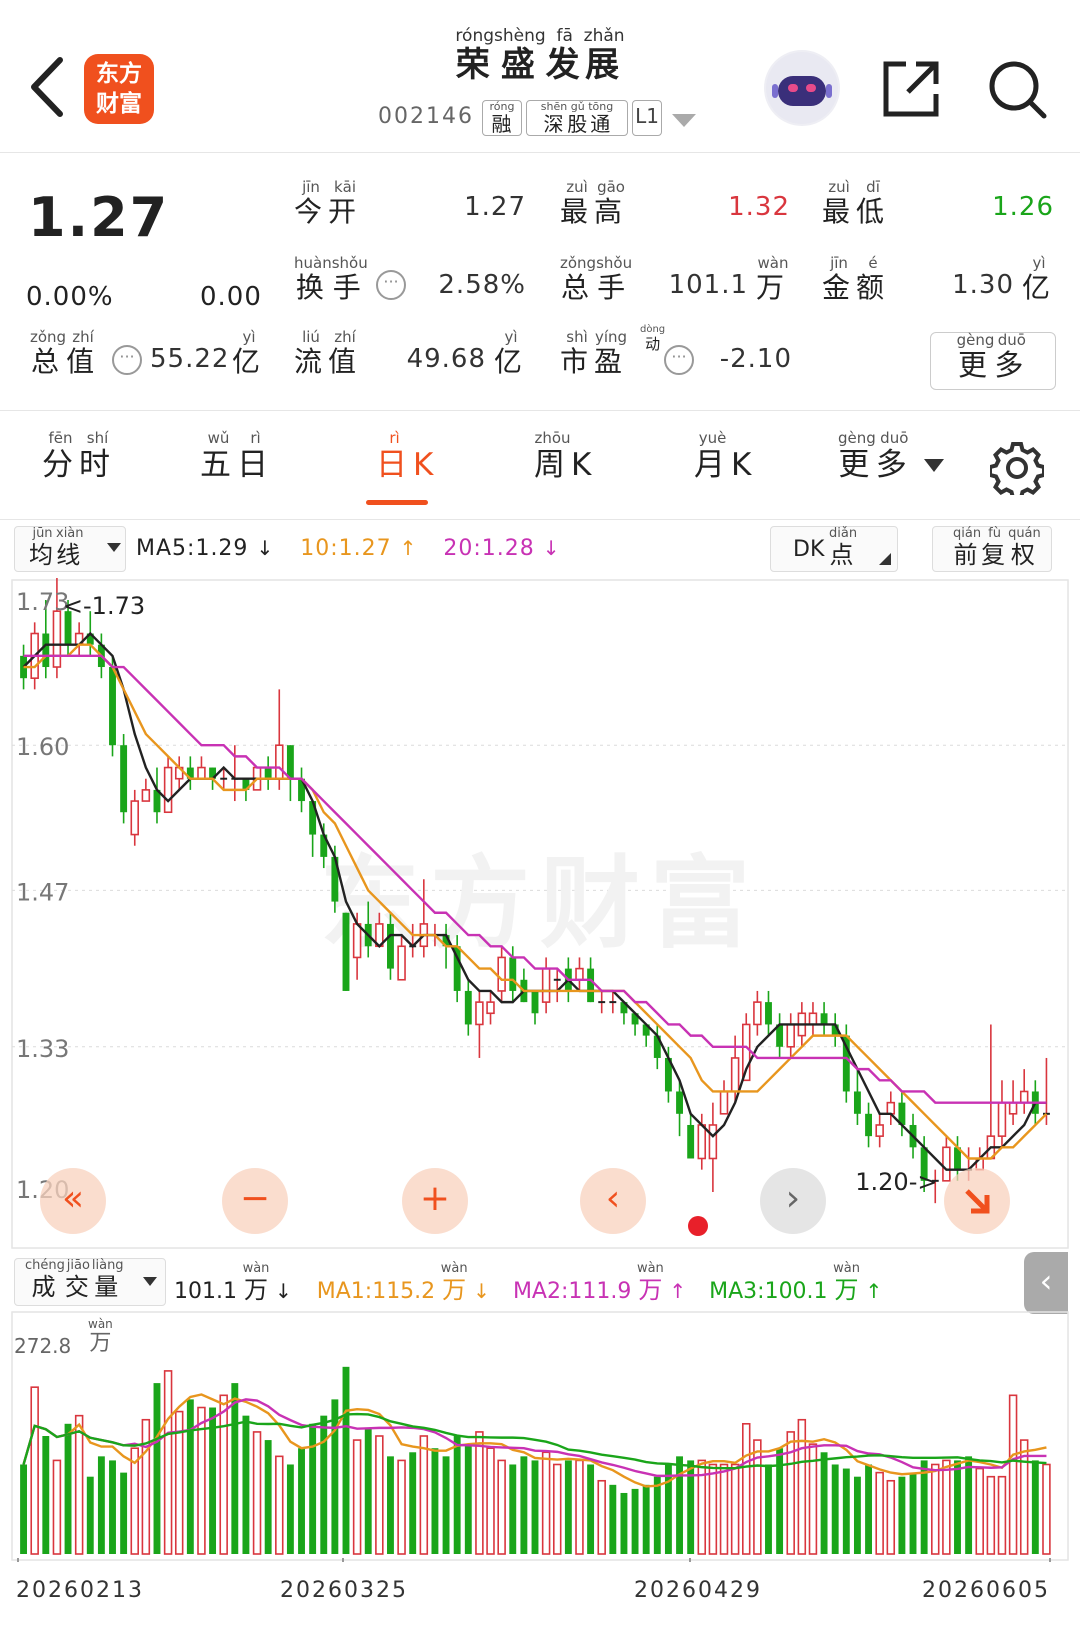 This screenshot has width=1080, height=1647. Describe the element at coordinates (73, 1201) in the screenshot. I see `jump-first-button: «` at that location.